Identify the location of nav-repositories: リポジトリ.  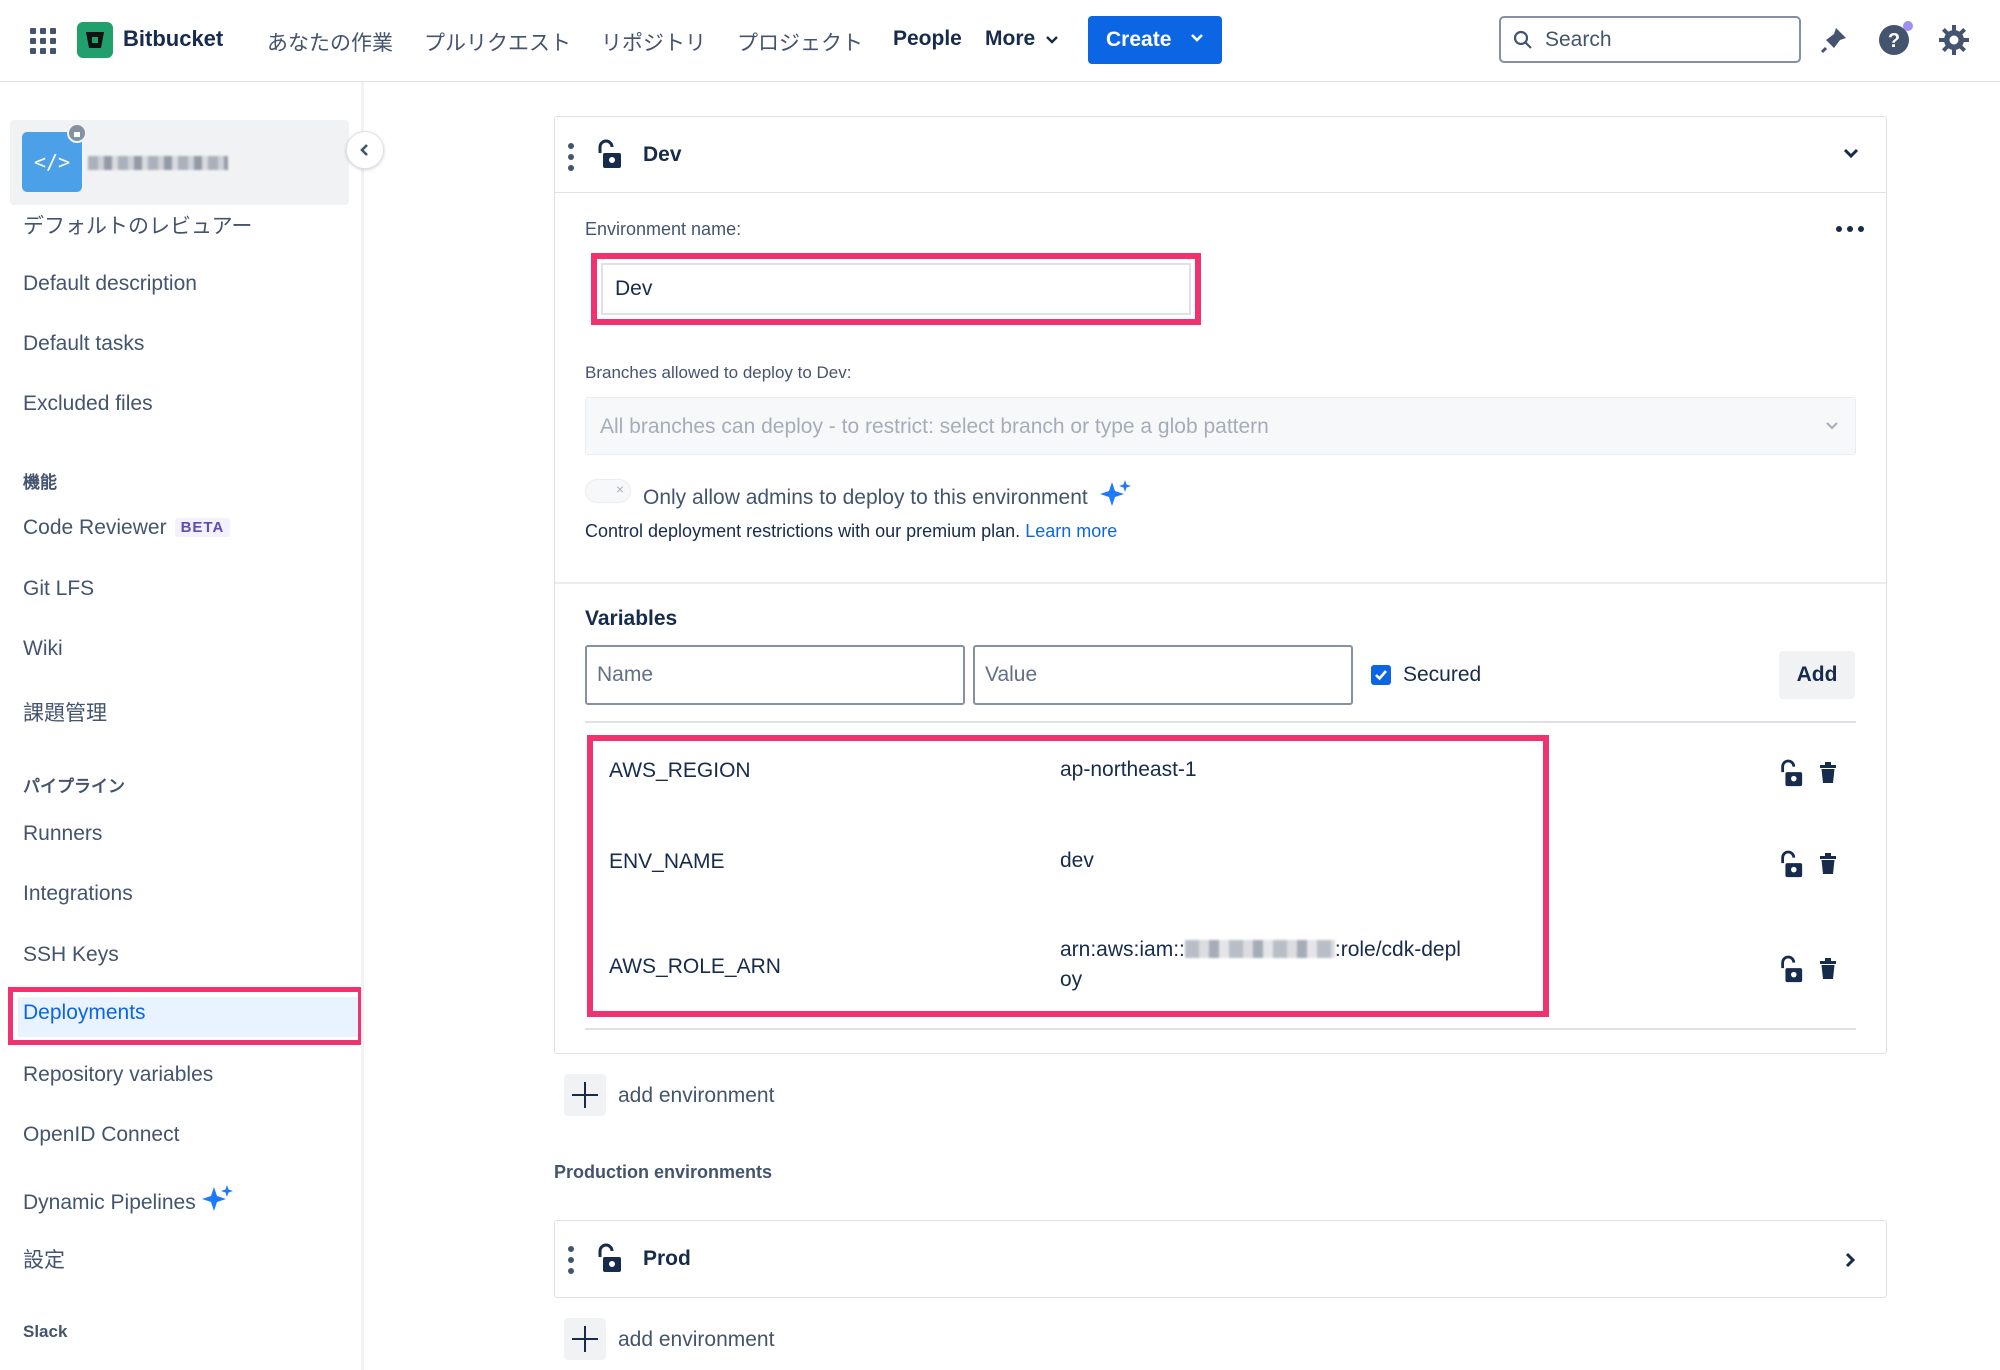
(653, 42).